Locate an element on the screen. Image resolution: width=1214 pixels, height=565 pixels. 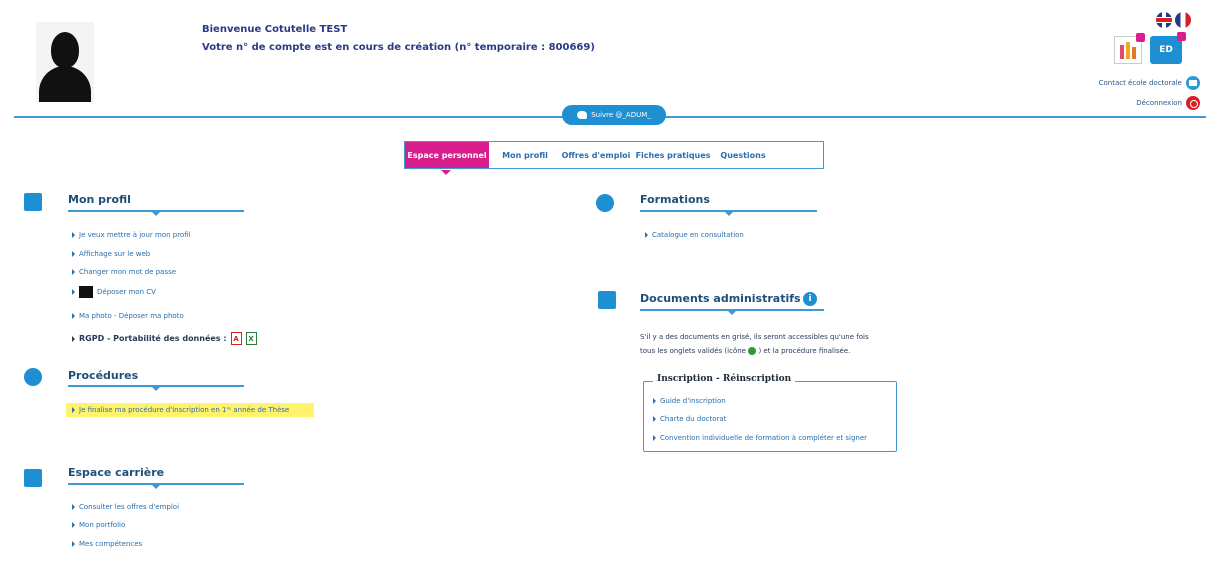
clipboard-icon is located at coordinates (607, 300).